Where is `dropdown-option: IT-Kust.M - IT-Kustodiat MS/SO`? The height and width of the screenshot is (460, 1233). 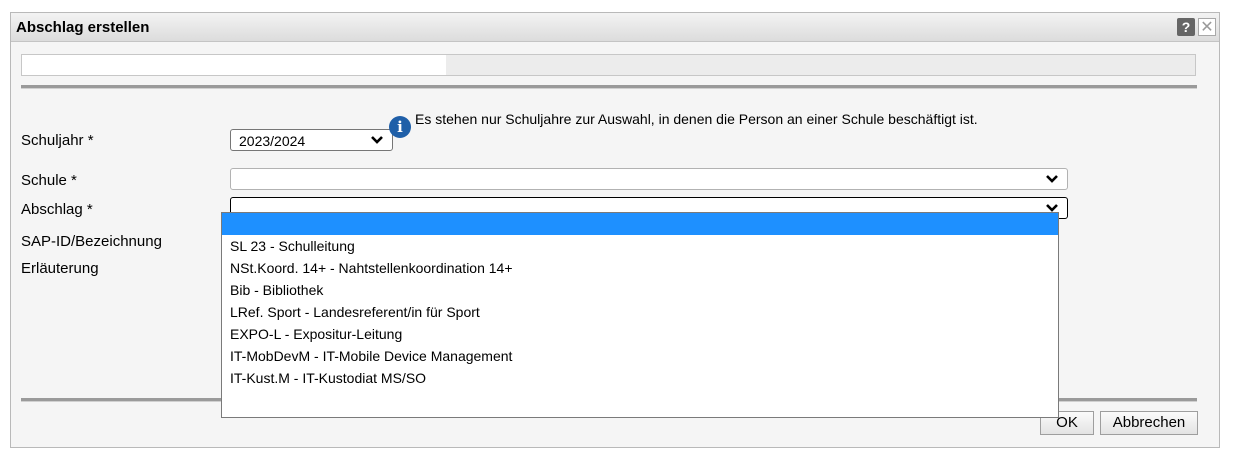 dropdown-option: IT-Kust.M - IT-Kustodiat MS/SO is located at coordinates (640, 378).